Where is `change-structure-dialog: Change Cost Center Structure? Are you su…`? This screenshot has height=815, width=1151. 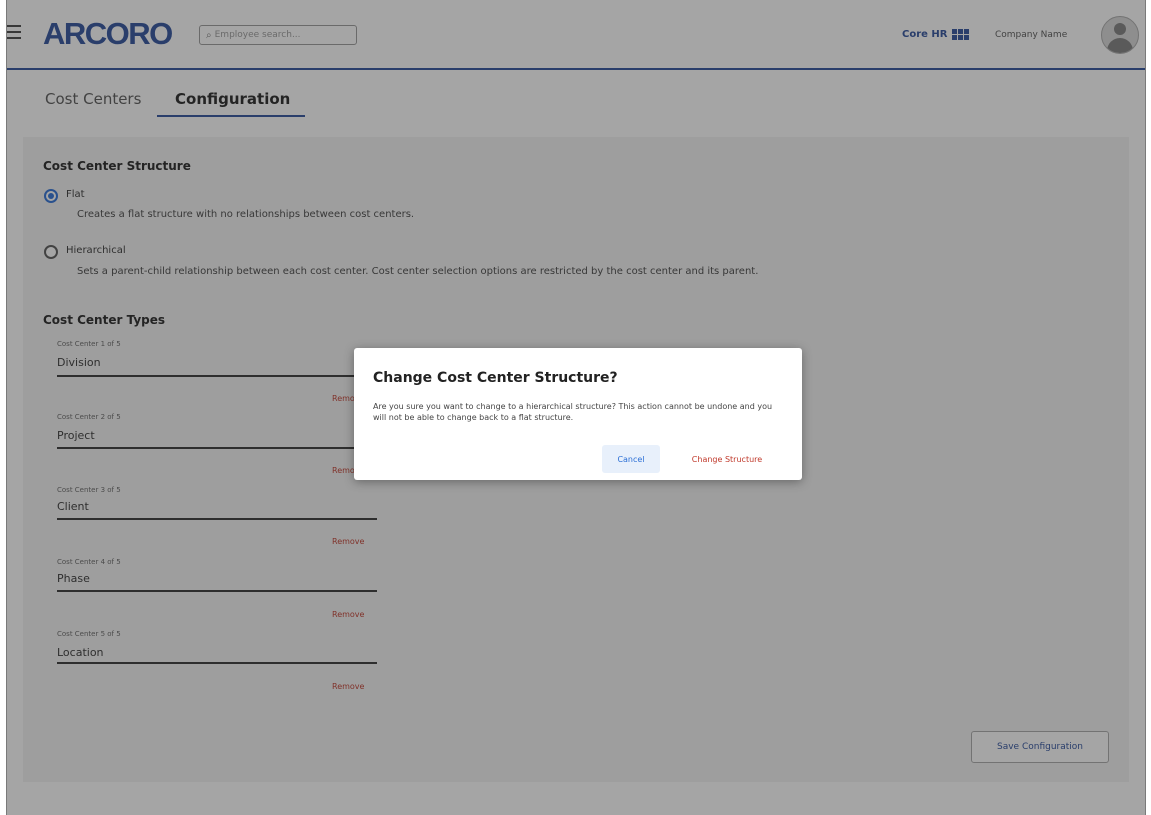
change-structure-dialog: Change Cost Center Structure? Are you su… is located at coordinates (578, 414).